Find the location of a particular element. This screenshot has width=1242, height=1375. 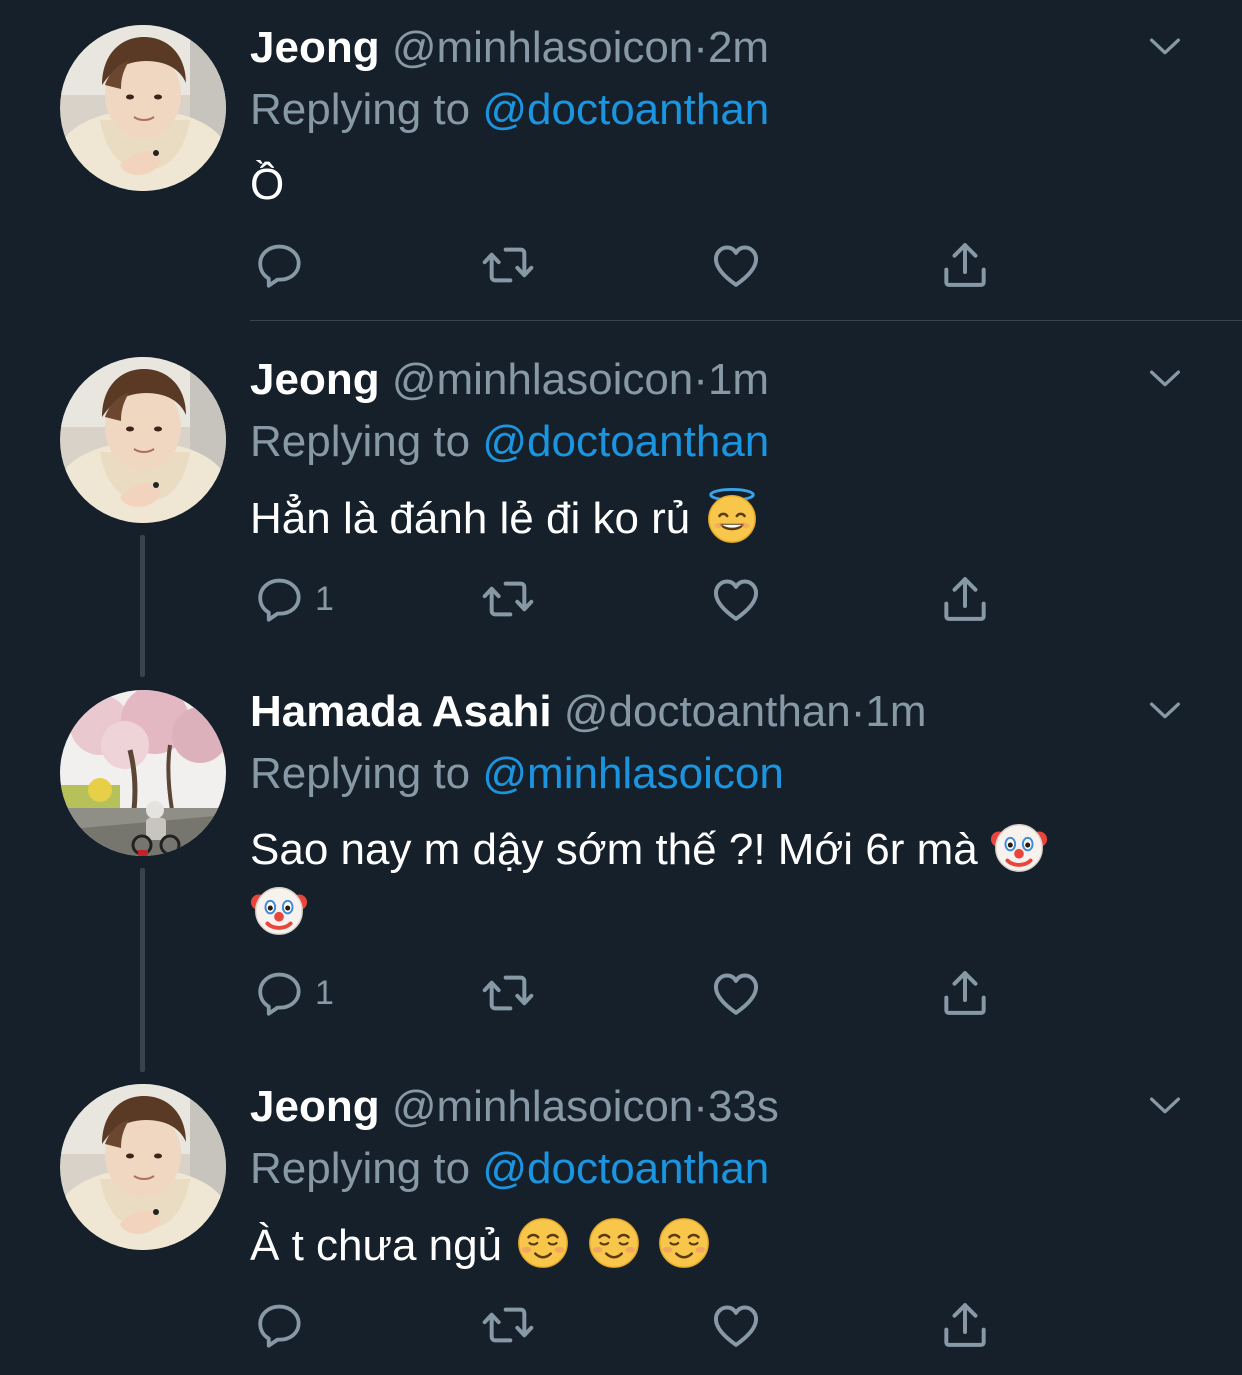

tweet-text: Hẳn là đánh lẻ đi ko rủ is located at coordinates (710, 518).